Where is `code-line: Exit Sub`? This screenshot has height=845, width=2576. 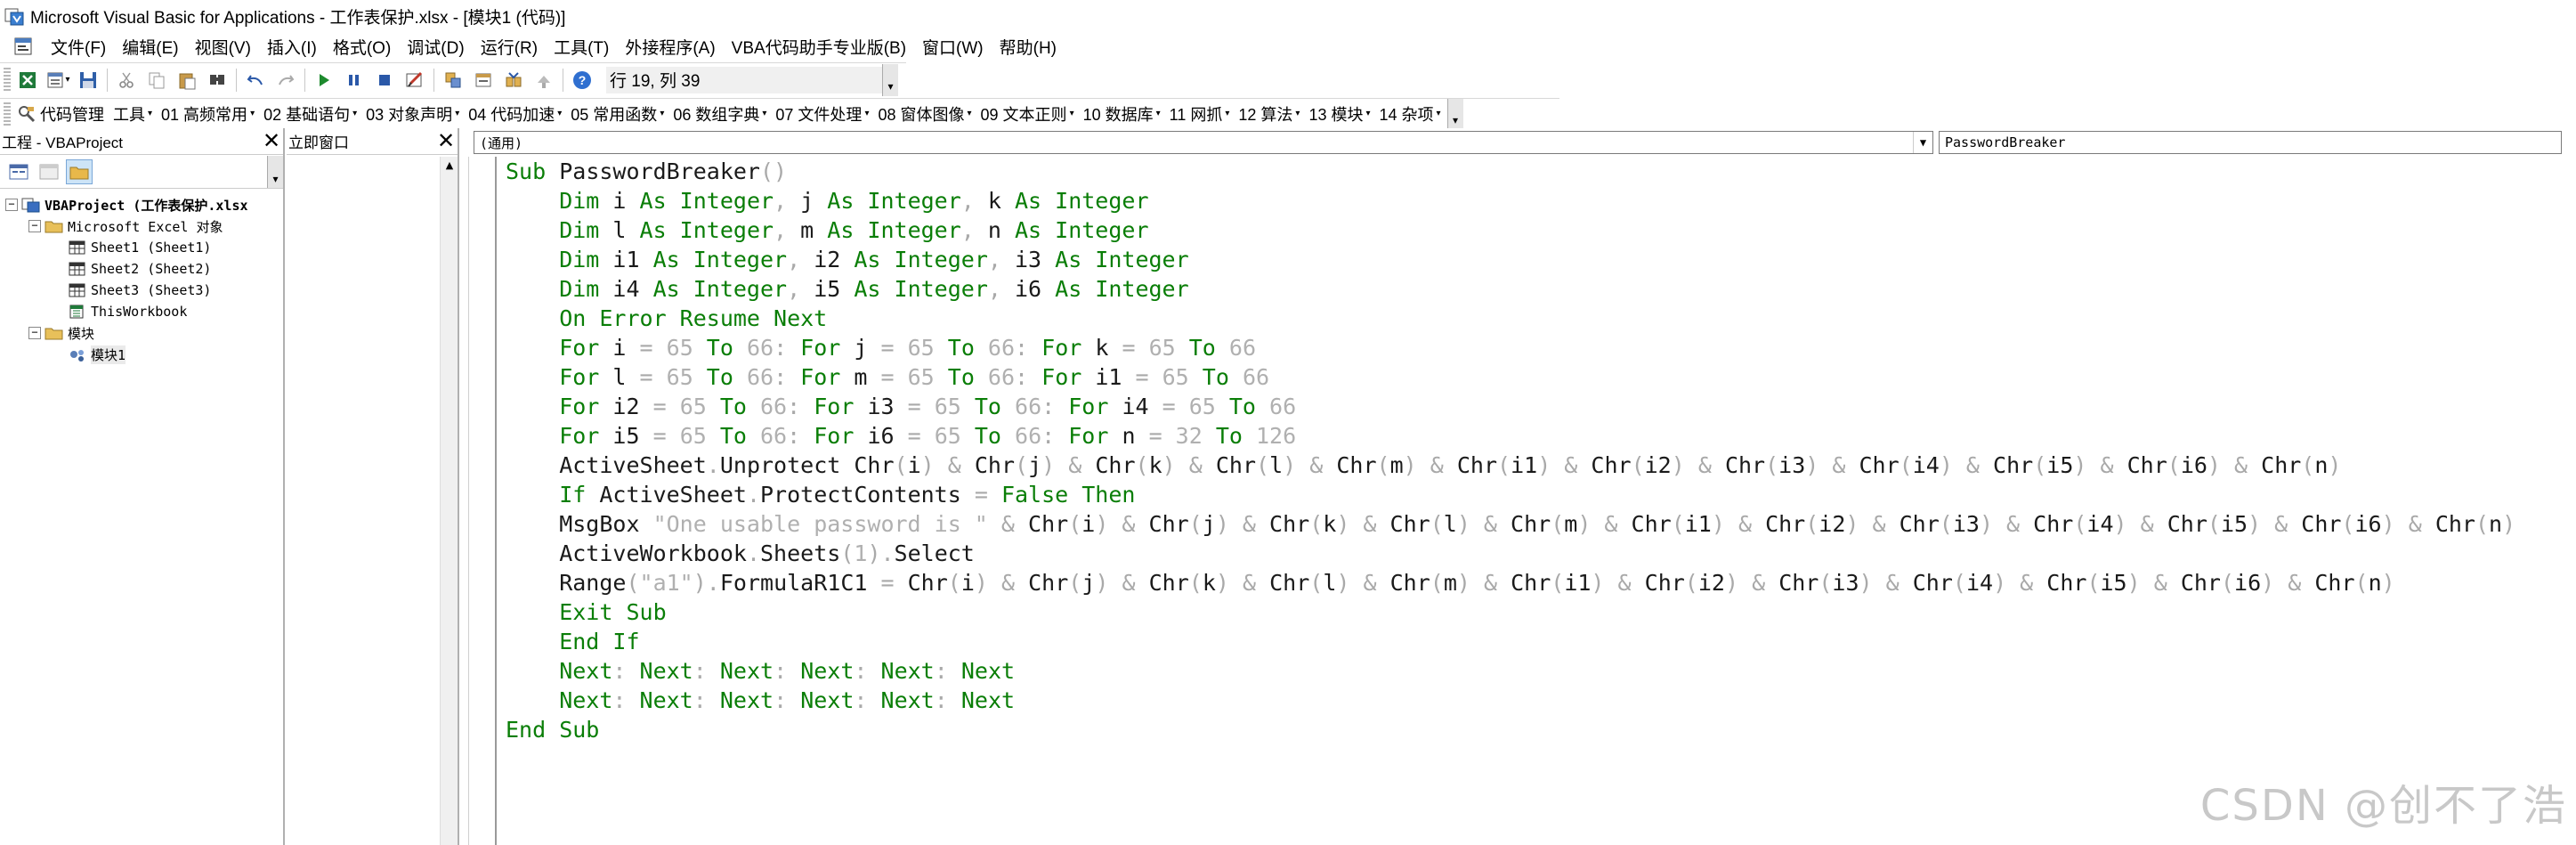 code-line: Exit Sub is located at coordinates (1541, 612).